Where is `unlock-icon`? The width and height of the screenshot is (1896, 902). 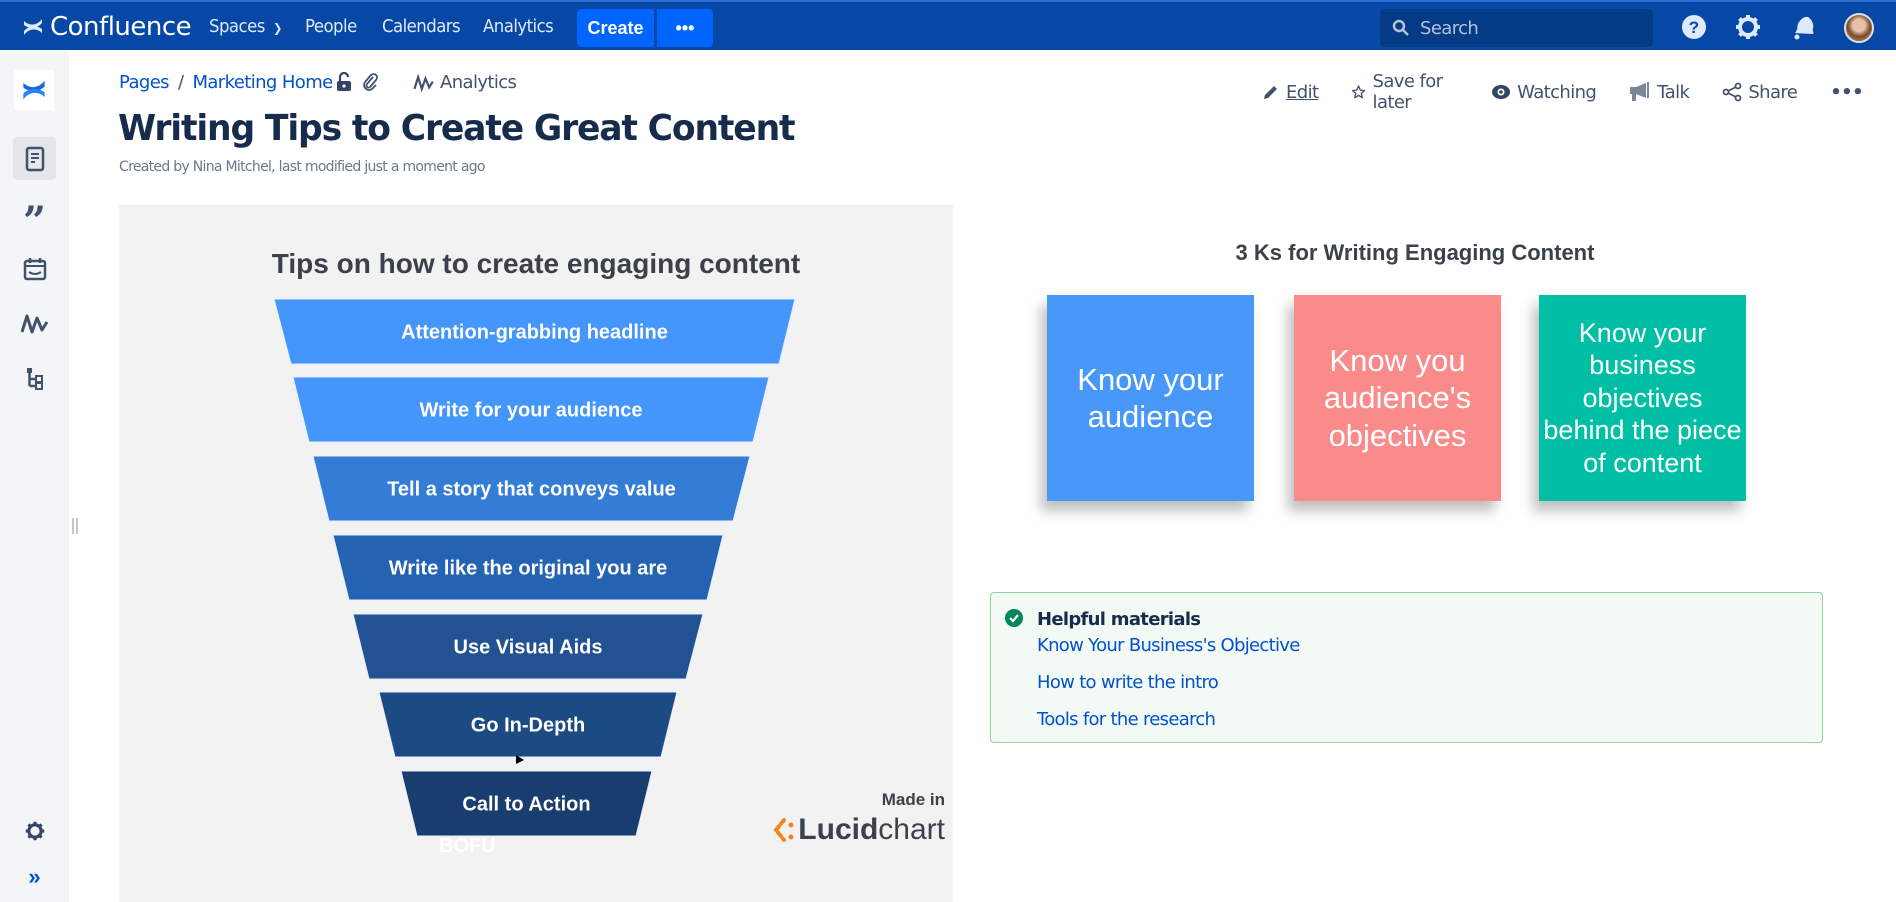 unlock-icon is located at coordinates (344, 82).